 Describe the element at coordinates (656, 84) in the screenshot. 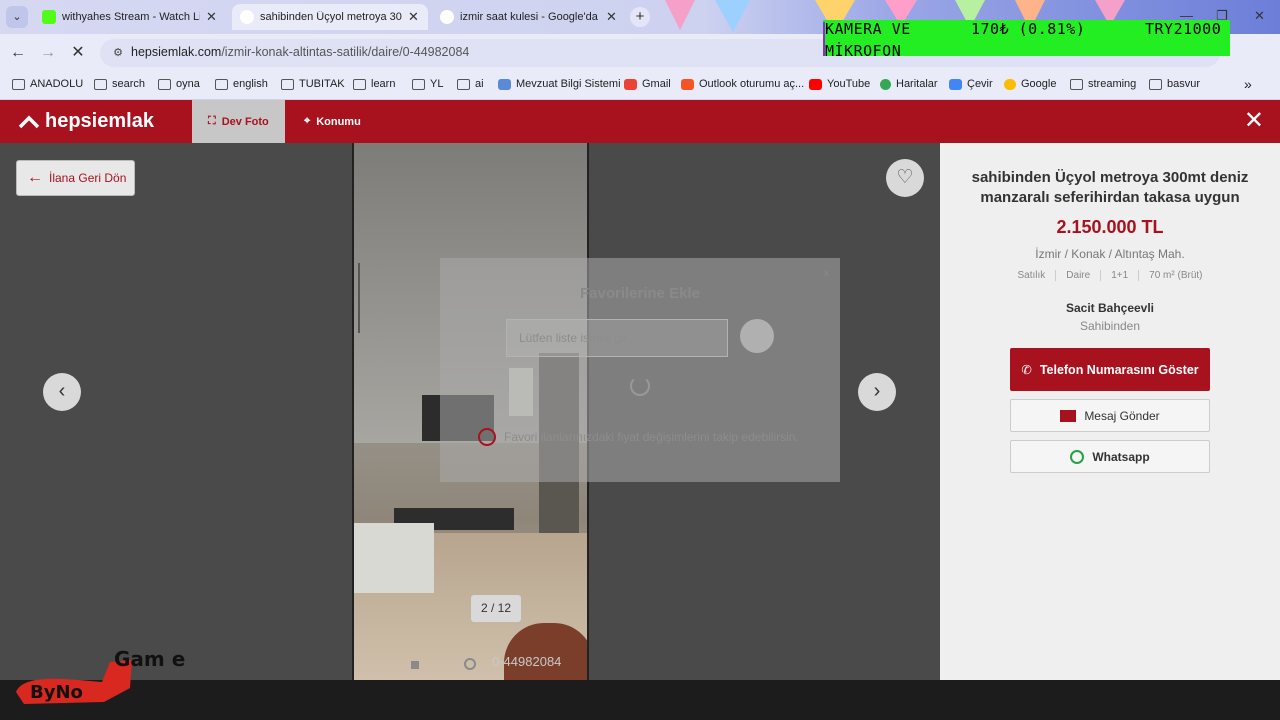

I see `bookmark-label: Gmail` at that location.